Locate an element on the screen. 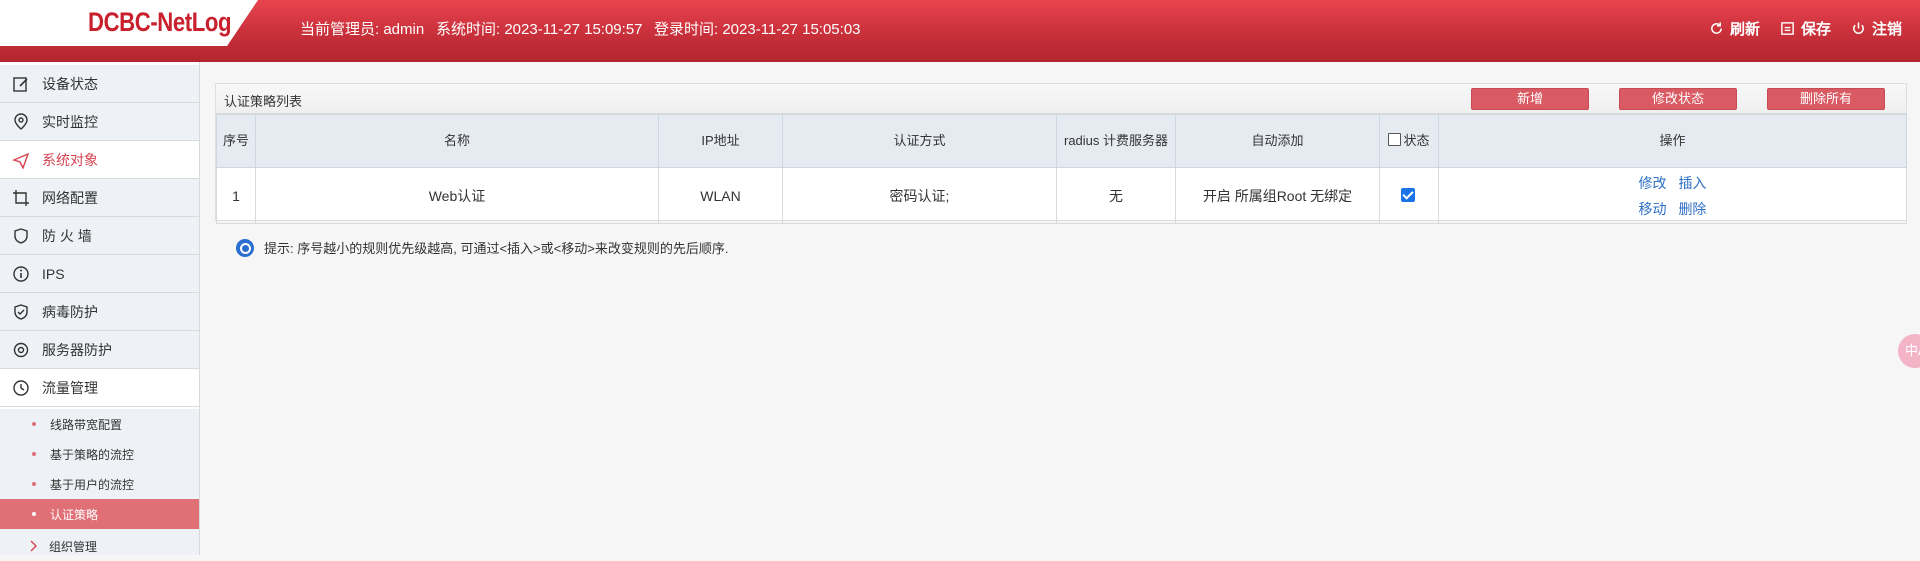 Image resolution: width=1920 pixels, height=561 pixels. delete-all-button: 删除所有 is located at coordinates (1826, 99).